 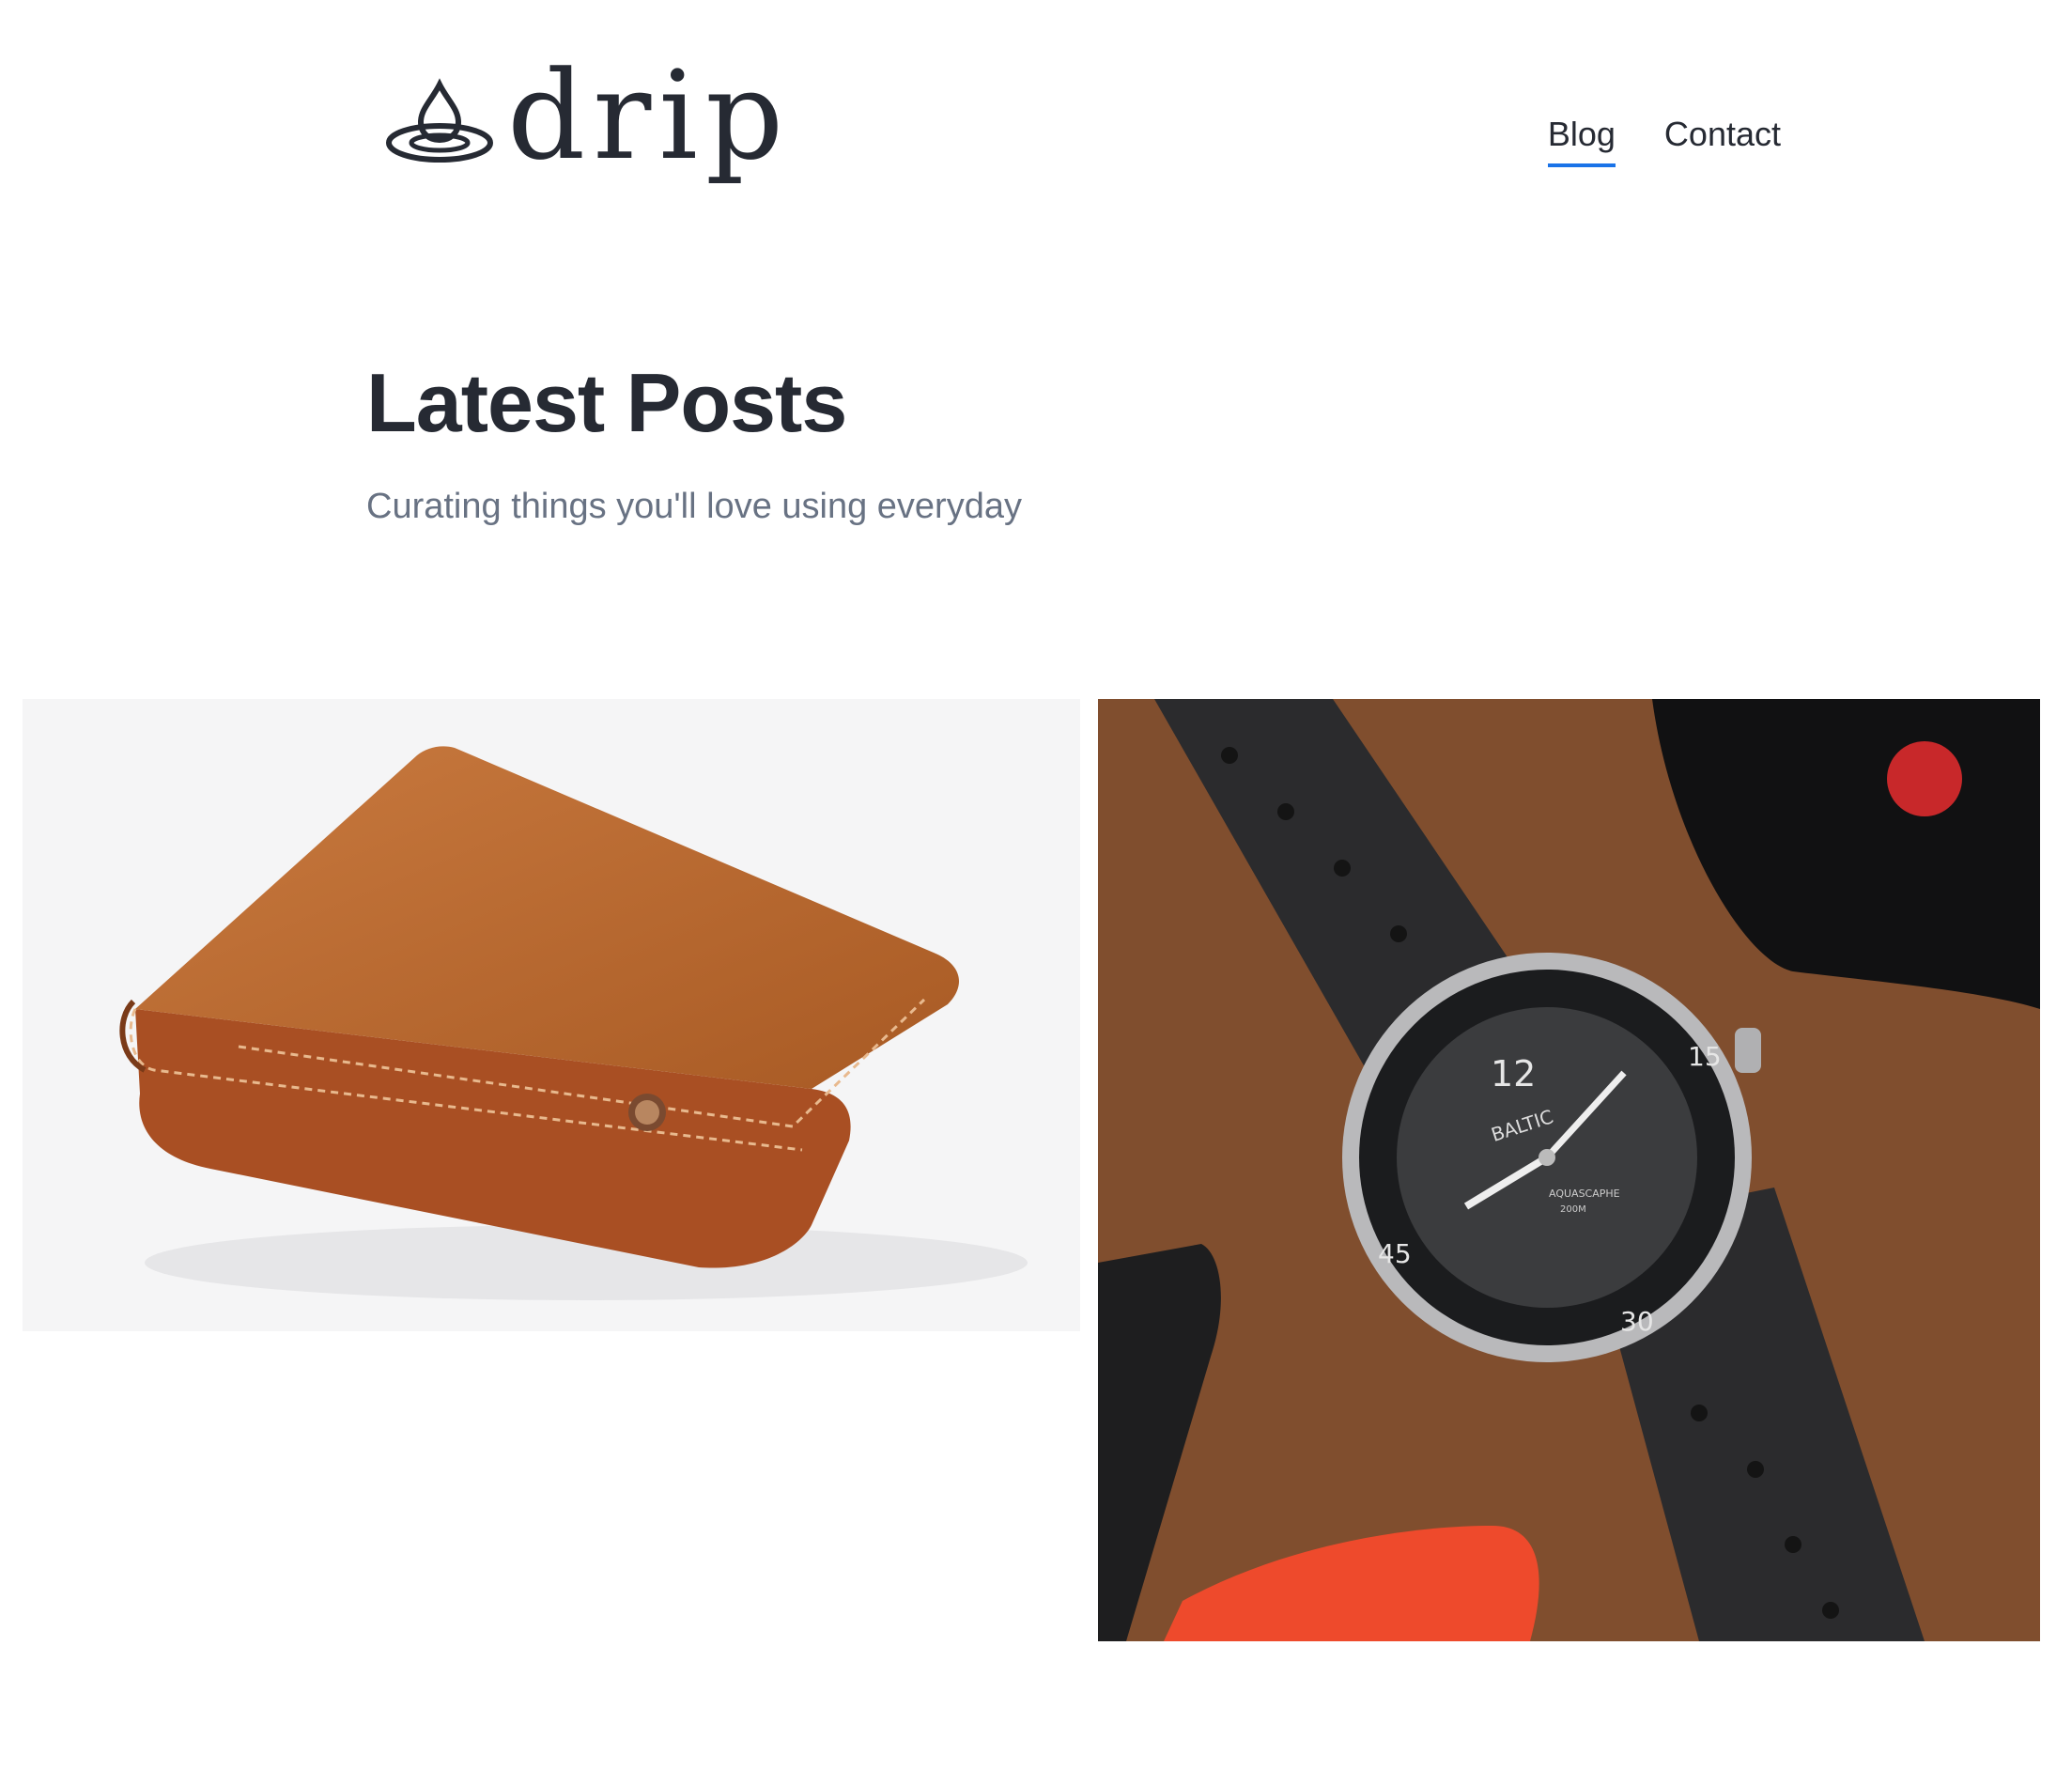 I want to click on brand-wordmark: drip, so click(x=649, y=116).